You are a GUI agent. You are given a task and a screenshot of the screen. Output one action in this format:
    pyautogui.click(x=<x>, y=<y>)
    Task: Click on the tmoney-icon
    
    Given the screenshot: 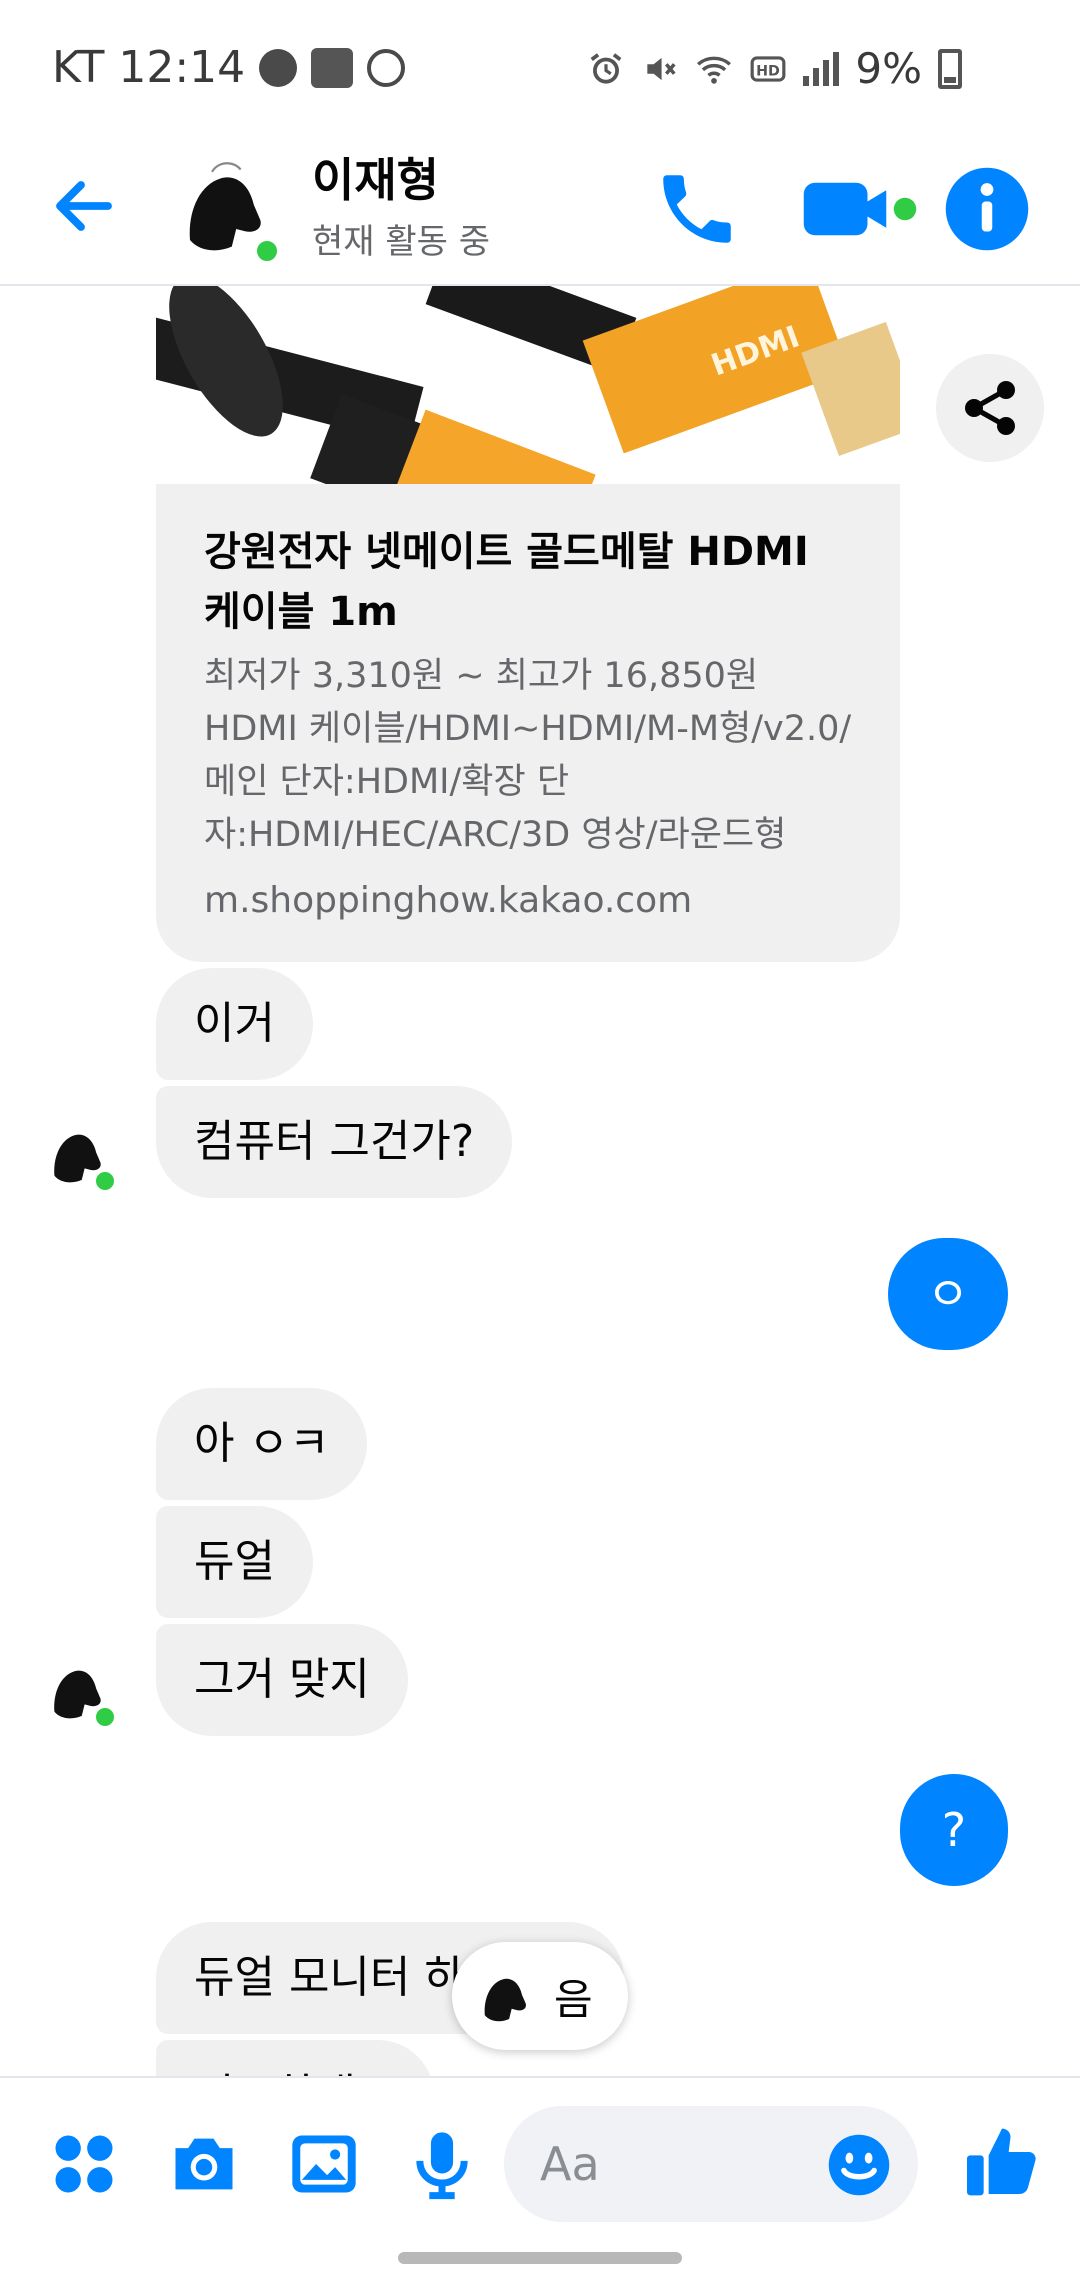 What is the action you would take?
    pyautogui.click(x=332, y=67)
    